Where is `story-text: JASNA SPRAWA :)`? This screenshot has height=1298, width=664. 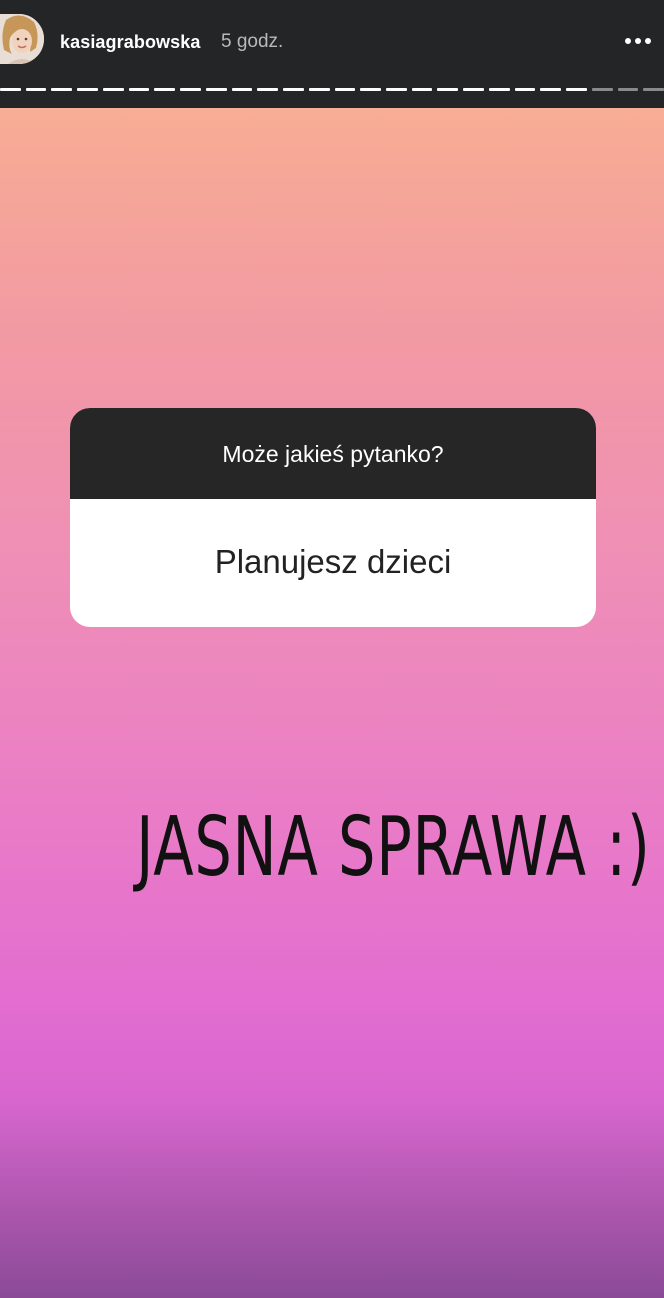 story-text: JASNA SPRAWA :) is located at coordinates (393, 847).